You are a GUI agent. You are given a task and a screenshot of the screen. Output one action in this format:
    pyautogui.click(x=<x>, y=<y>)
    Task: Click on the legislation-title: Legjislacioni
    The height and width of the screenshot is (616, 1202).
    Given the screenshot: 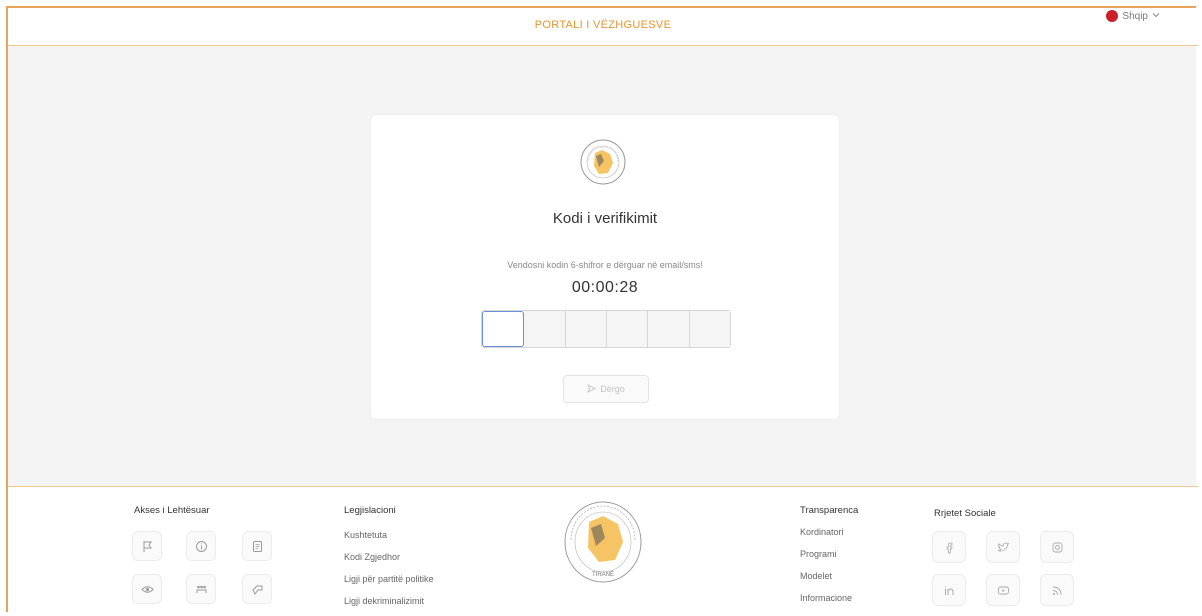 What is the action you would take?
    pyautogui.click(x=370, y=510)
    